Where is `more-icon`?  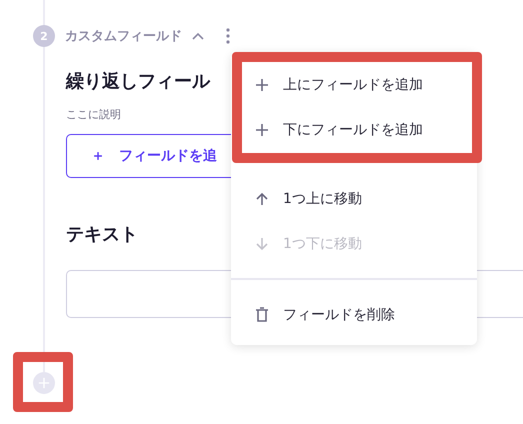 more-icon is located at coordinates (228, 36).